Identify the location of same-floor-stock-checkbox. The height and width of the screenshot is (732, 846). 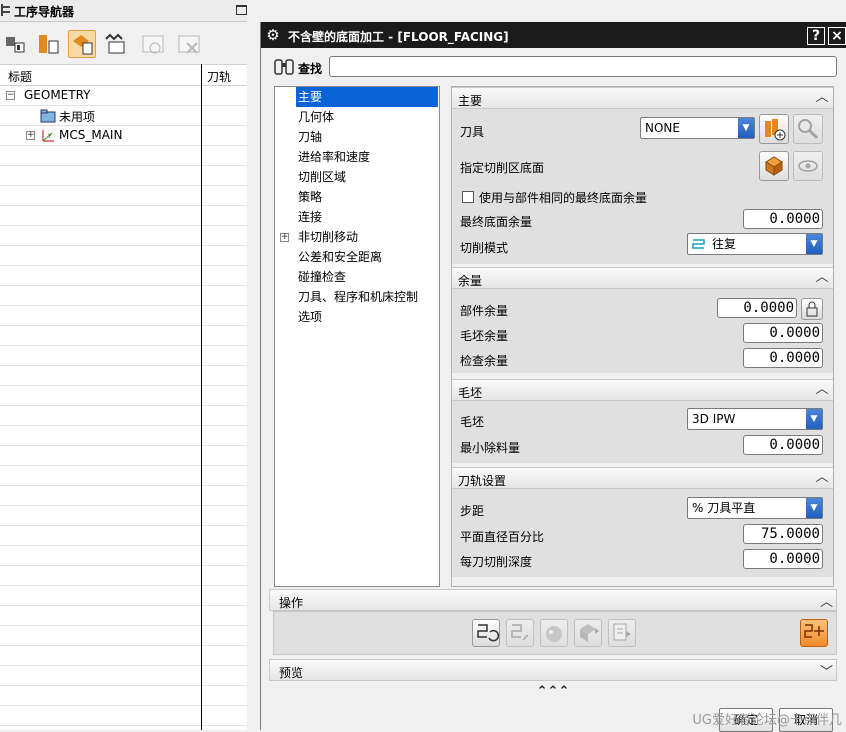
(468, 197).